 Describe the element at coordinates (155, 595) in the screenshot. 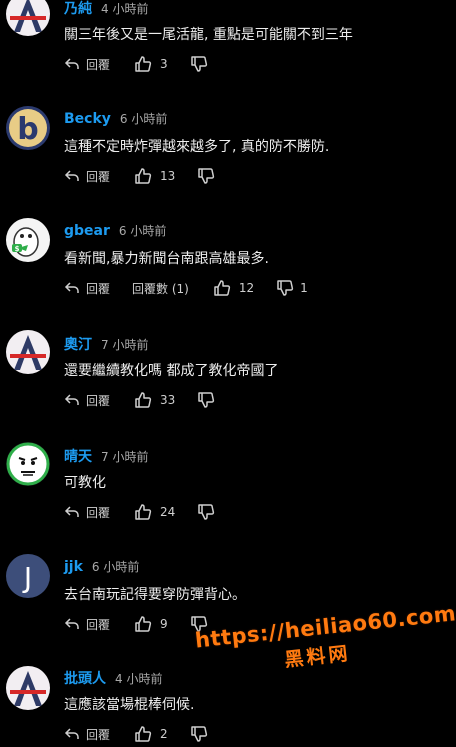

I see `comment-text: 去台南玩記得要穿防彈背心。` at that location.